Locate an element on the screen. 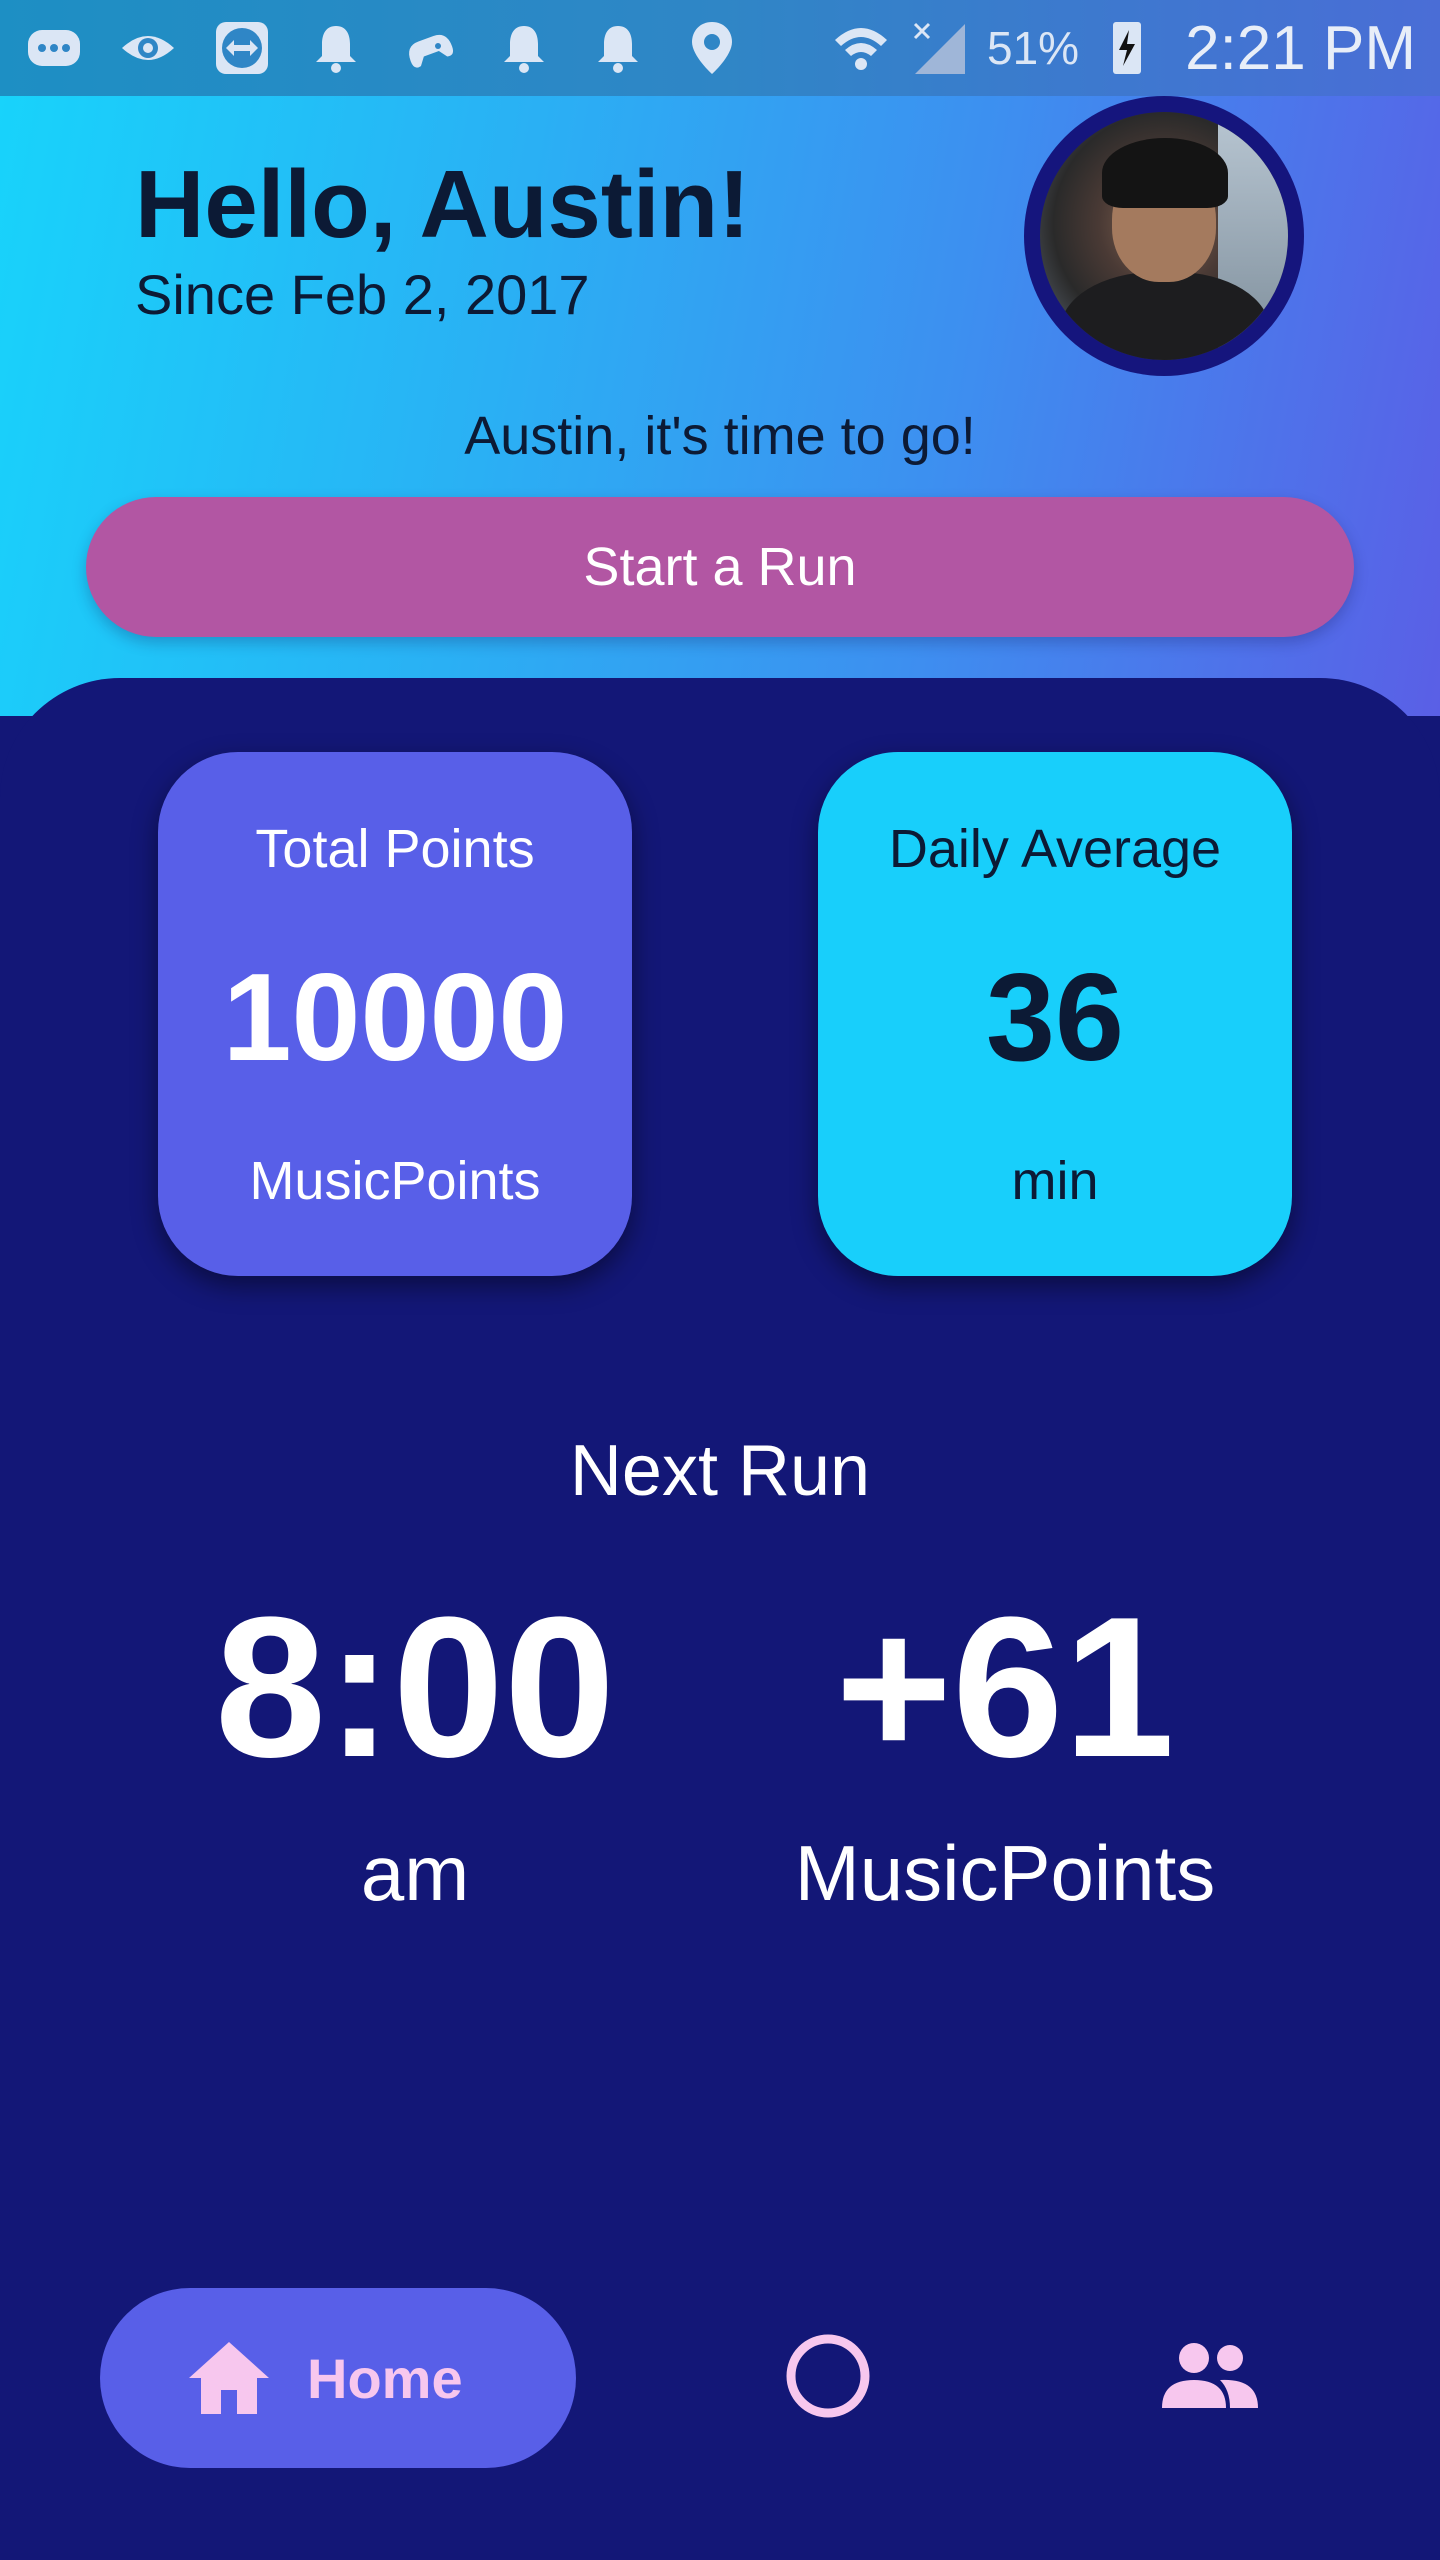 This screenshot has height=2560, width=1440. next-run-time-value: 8:00 is located at coordinates (415, 1687).